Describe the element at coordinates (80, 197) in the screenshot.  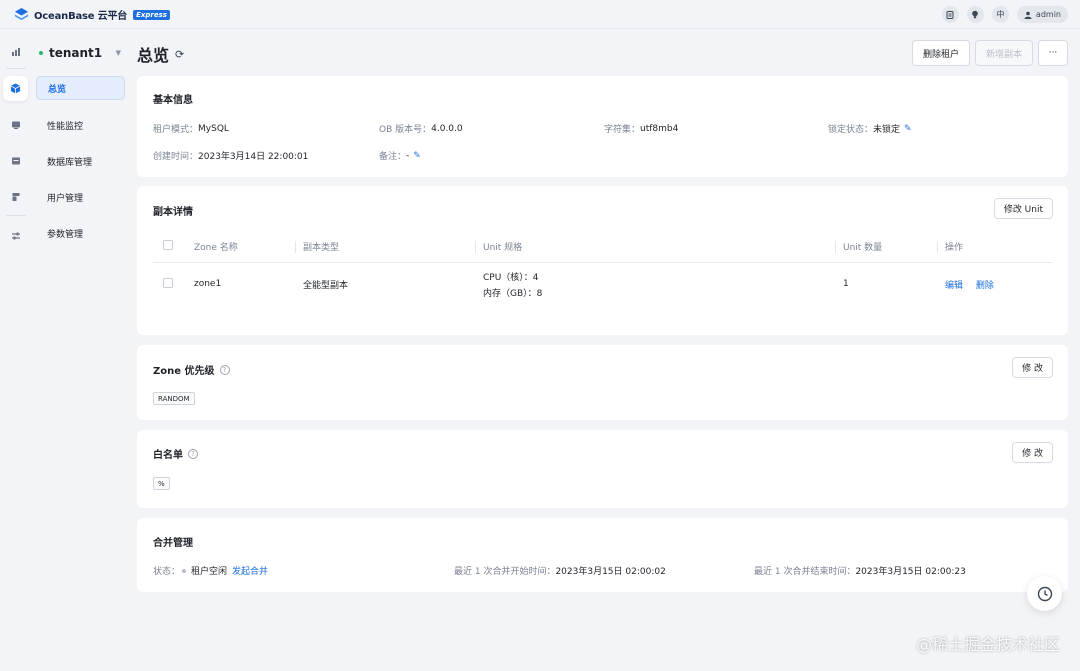
I see `menu-item-users: 用户管理` at that location.